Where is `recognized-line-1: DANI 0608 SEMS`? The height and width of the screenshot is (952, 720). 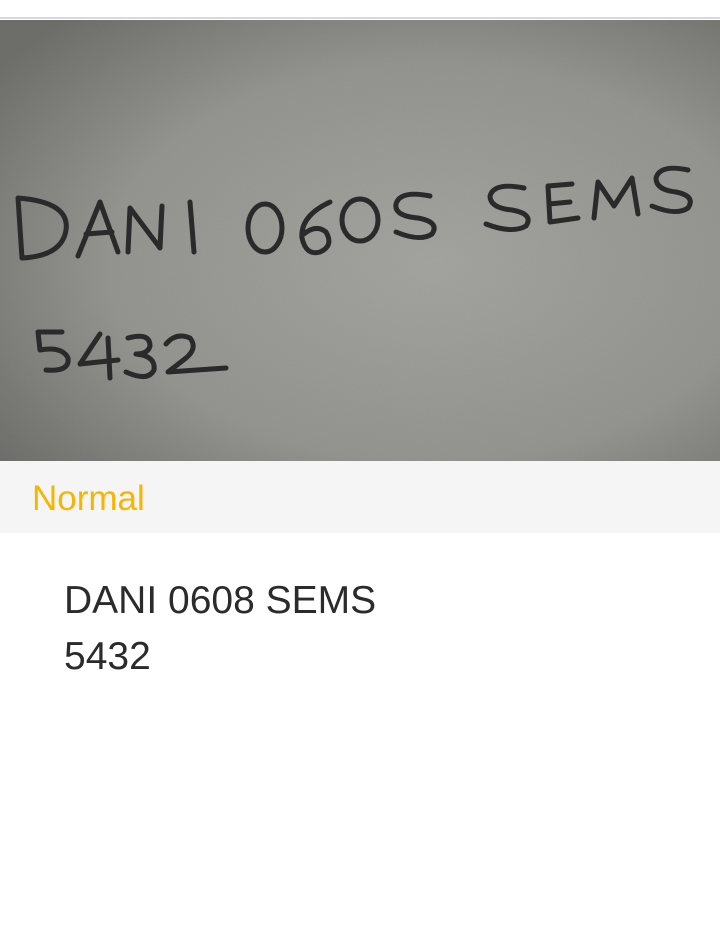
recognized-line-1: DANI 0608 SEMS is located at coordinates (220, 600).